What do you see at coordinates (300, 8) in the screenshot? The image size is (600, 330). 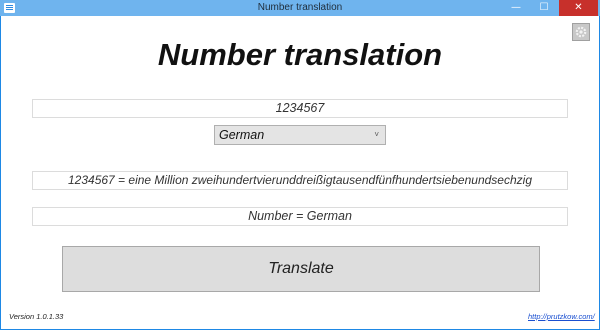 I see `title-bar: Number translation — ☐ ✕` at bounding box center [300, 8].